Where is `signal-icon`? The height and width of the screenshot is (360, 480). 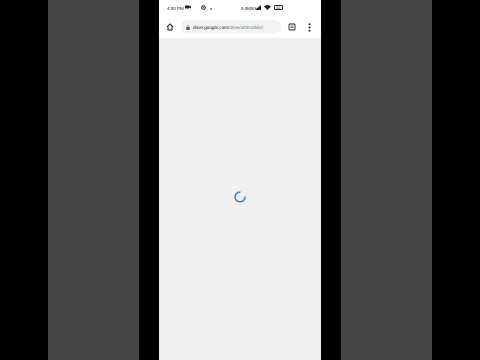 signal-icon is located at coordinates (258, 8).